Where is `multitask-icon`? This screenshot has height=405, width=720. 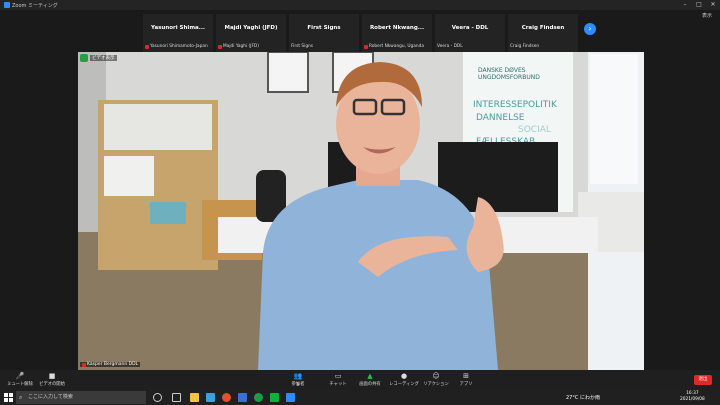
multitask-icon is located at coordinates (176, 397).